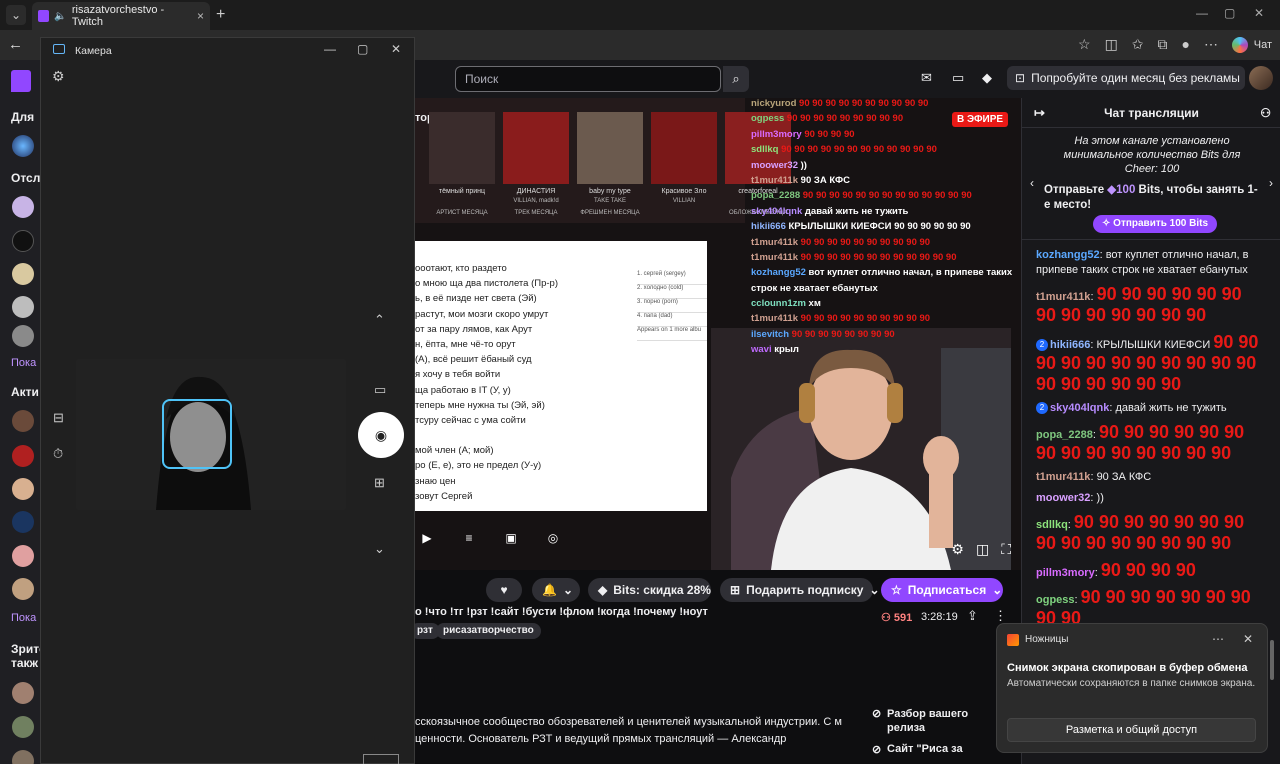  What do you see at coordinates (556, 590) in the screenshot?
I see `notifications-bell-button: 🔔 ⌄` at bounding box center [556, 590].